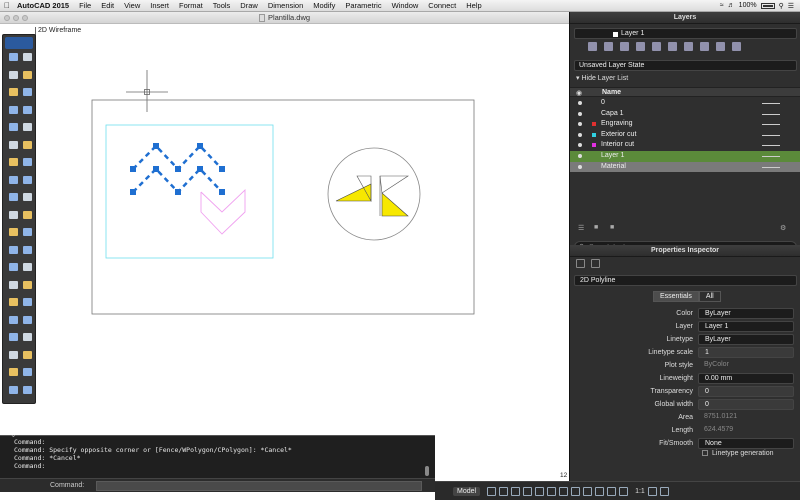 The image size is (800, 500). Describe the element at coordinates (27, 337) in the screenshot. I see `leader-tool-icon` at that location.